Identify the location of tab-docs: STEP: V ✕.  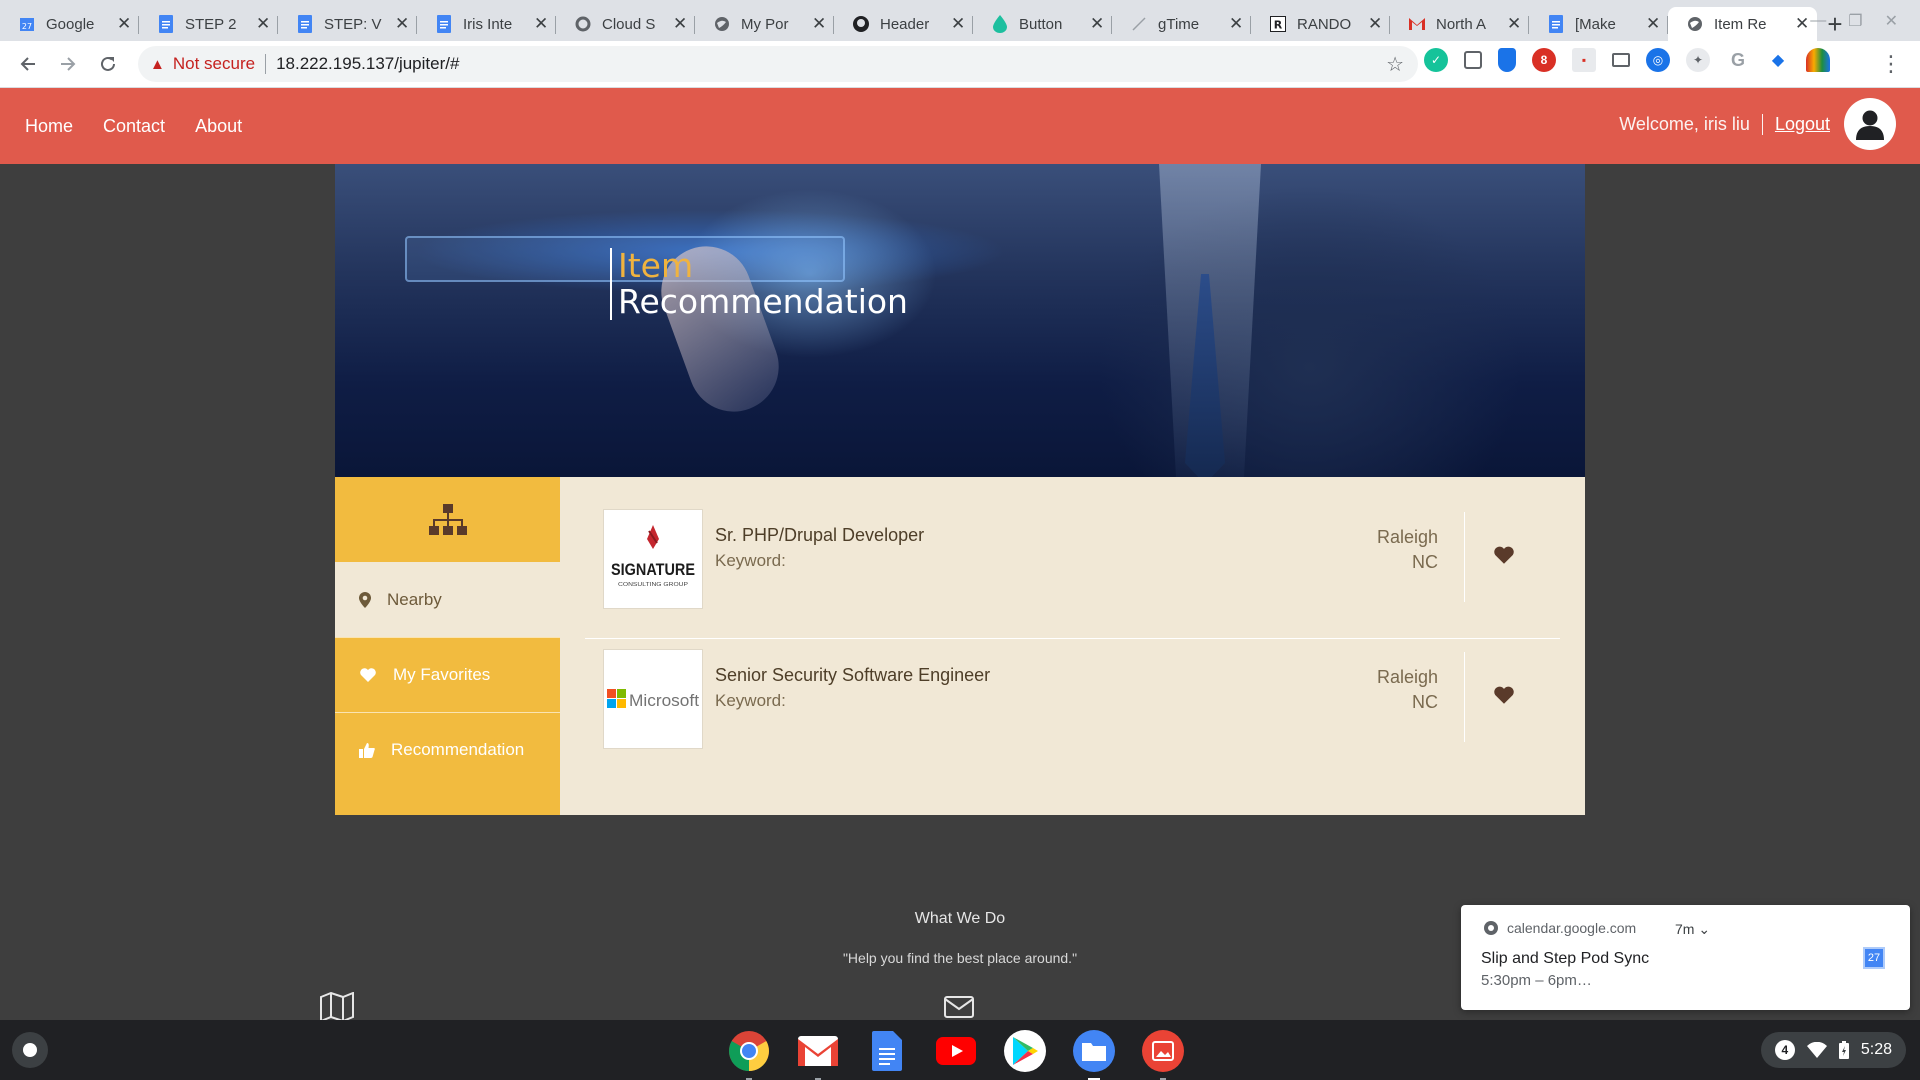
(347, 24).